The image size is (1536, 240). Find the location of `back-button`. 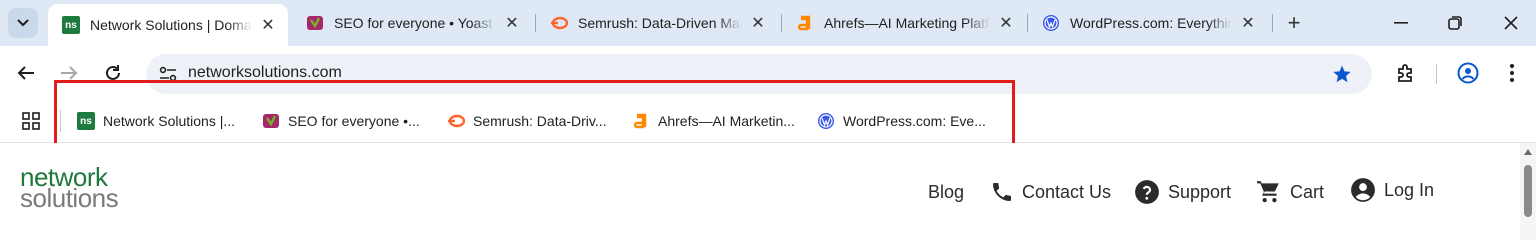

back-button is located at coordinates (26, 73).